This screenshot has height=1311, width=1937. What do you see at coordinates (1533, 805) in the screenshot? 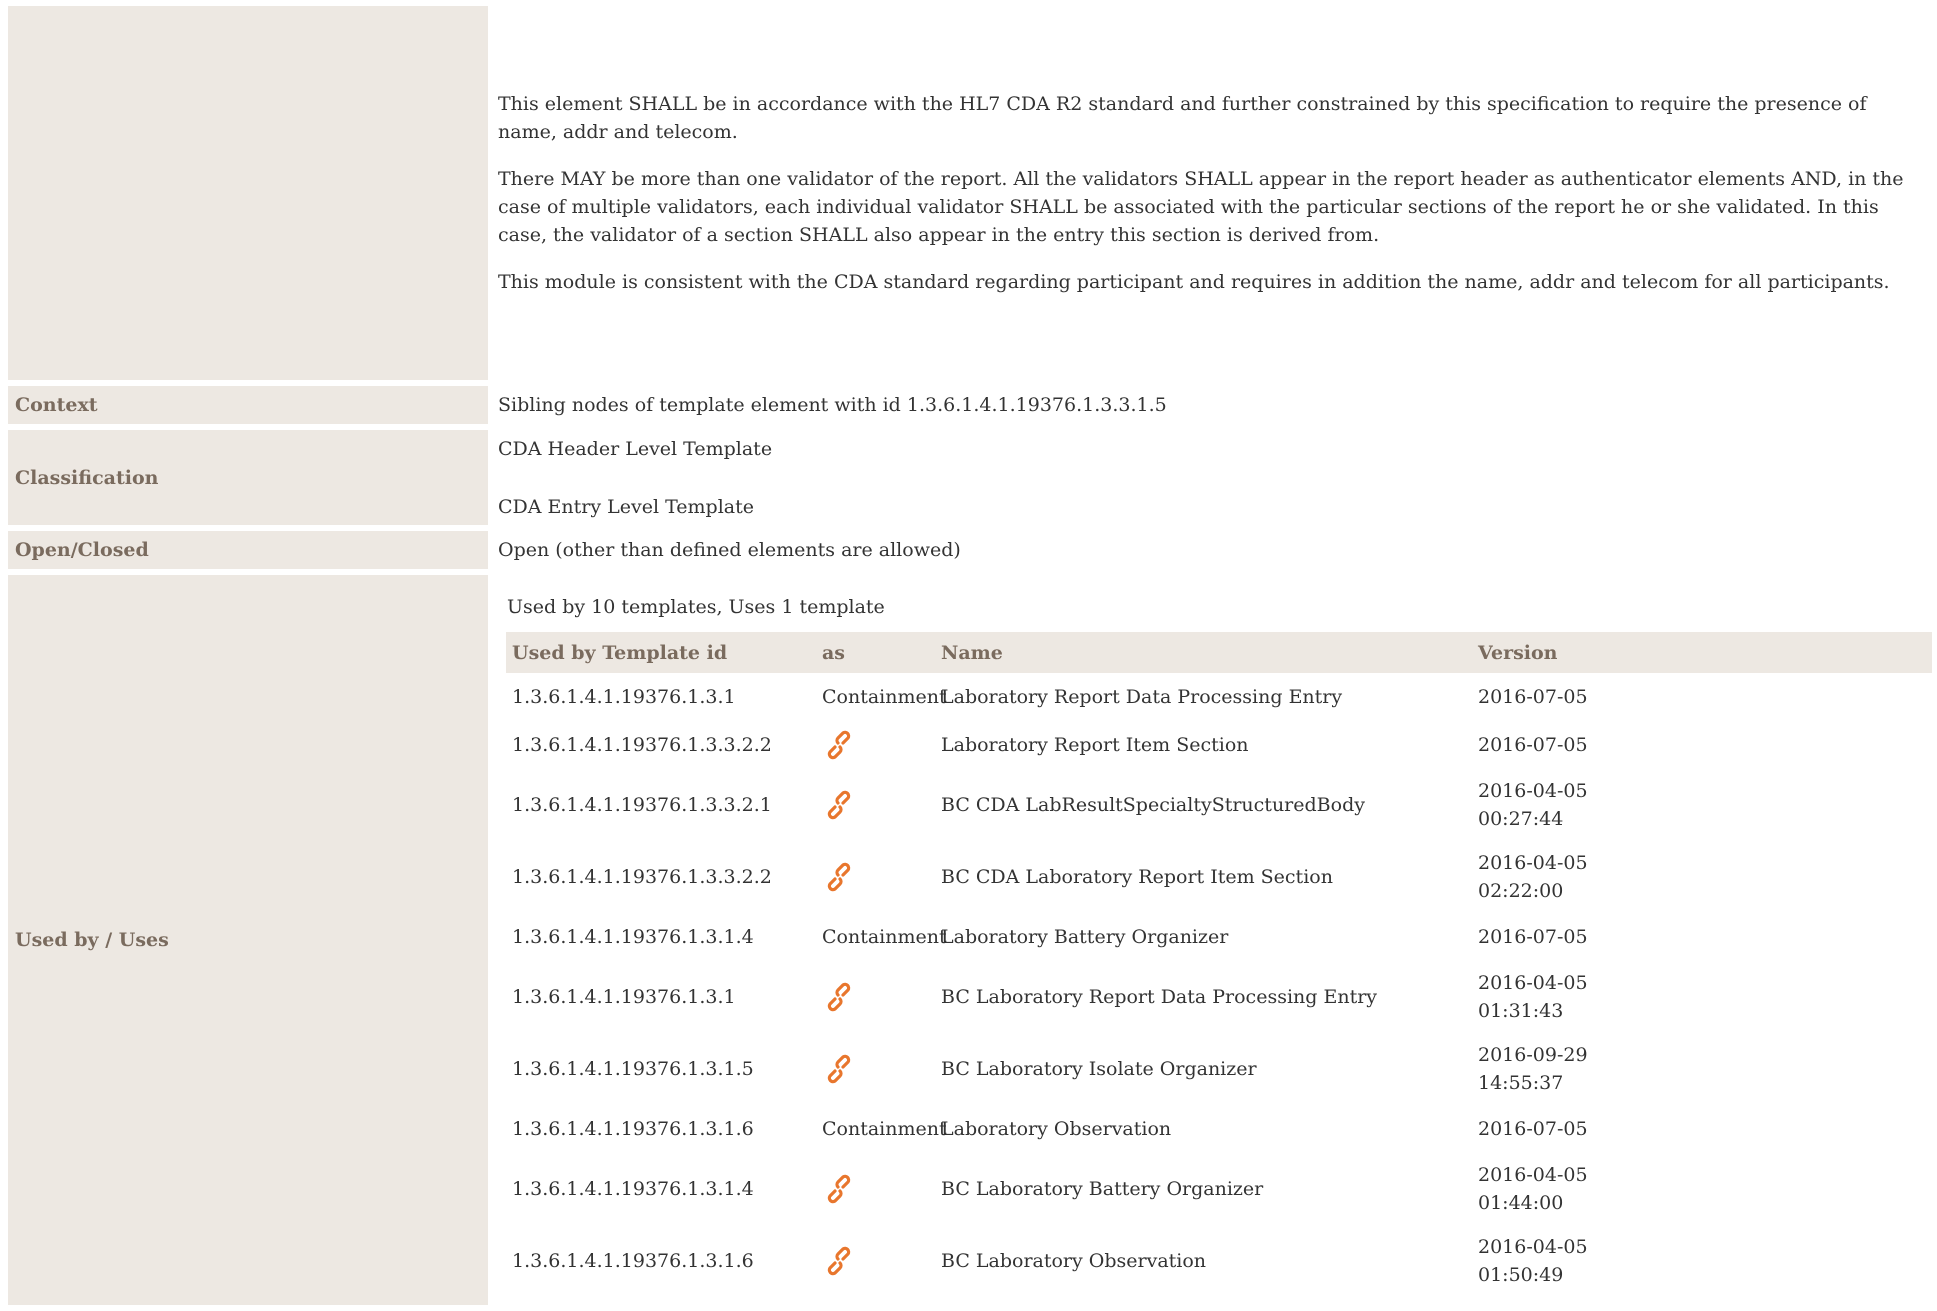
I see `version-cell: 2016-04-05 00:27:44` at bounding box center [1533, 805].